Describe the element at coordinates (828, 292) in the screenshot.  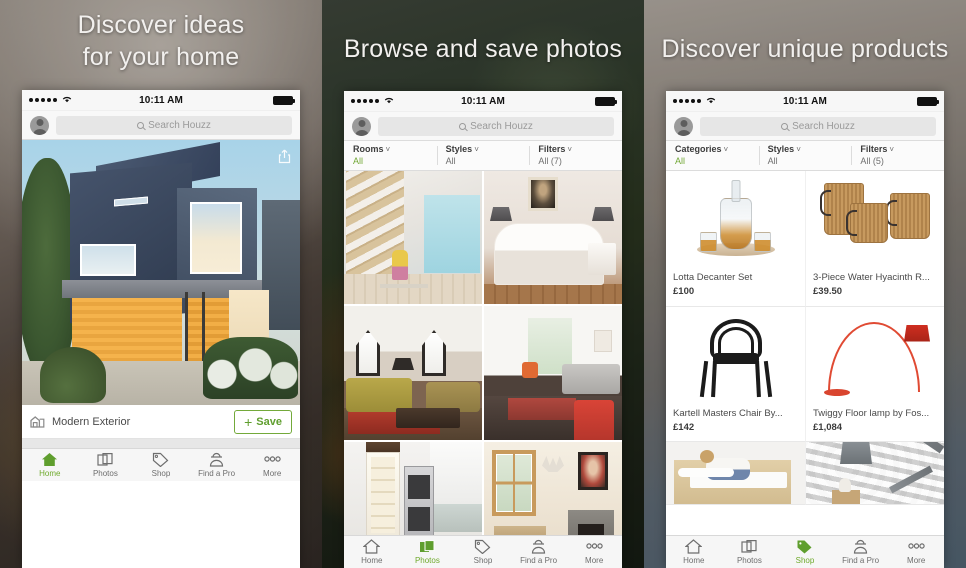
I see `product-price: £39.50` at that location.